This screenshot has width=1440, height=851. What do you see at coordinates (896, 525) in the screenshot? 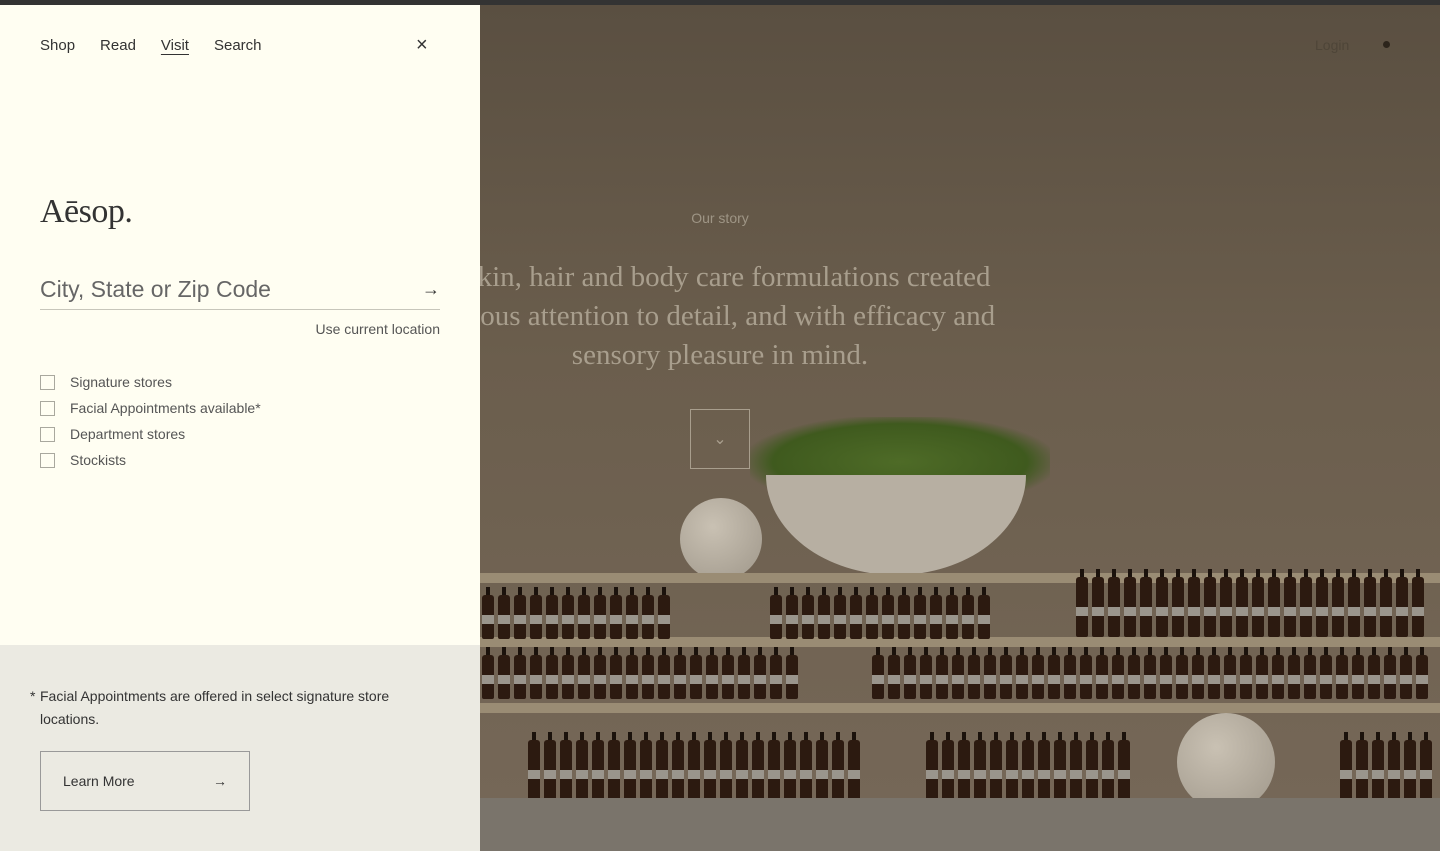
I see `planter-bowl` at bounding box center [896, 525].